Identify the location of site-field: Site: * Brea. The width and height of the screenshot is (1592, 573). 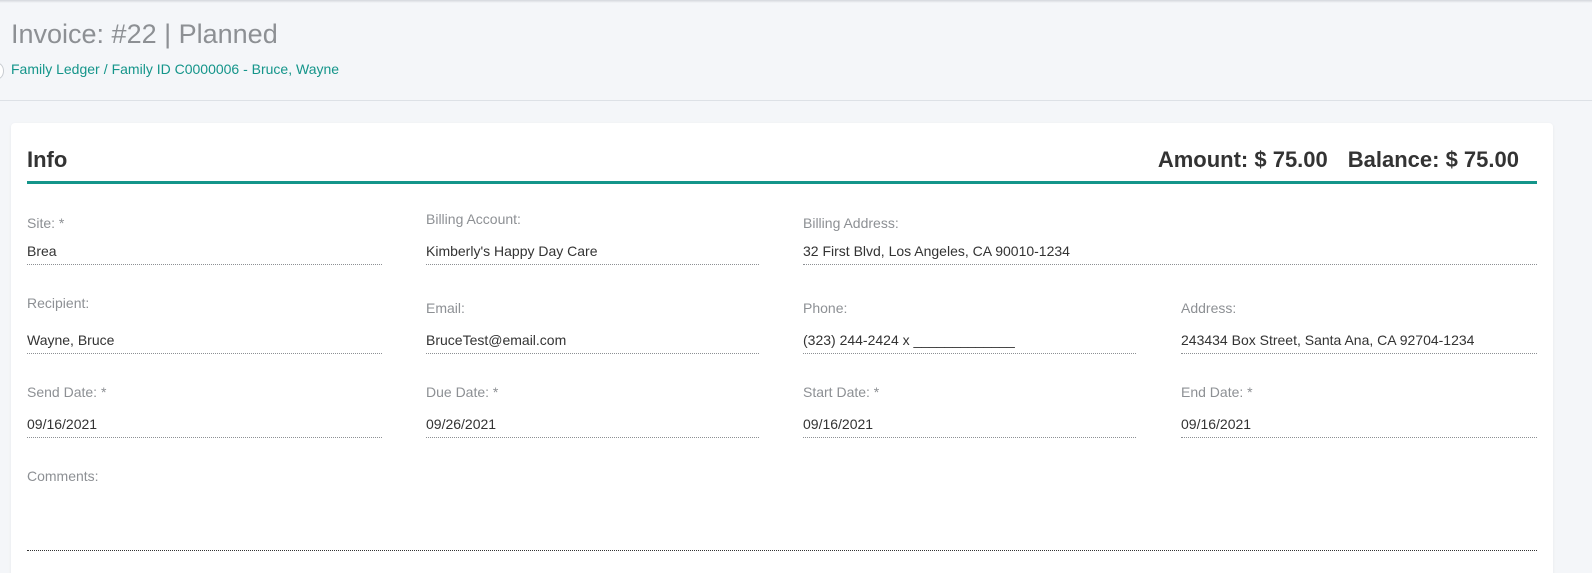
(204, 245).